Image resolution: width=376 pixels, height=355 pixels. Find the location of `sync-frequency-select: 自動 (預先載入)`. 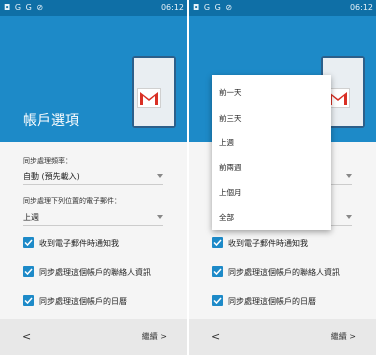

sync-frequency-select: 自動 (預先載入) is located at coordinates (93, 178).